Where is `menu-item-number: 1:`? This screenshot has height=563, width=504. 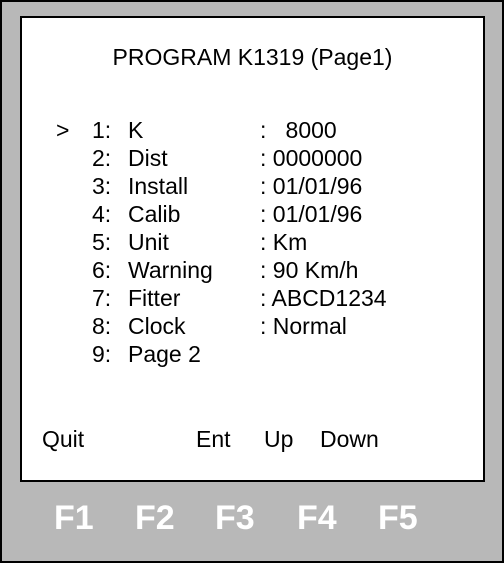
menu-item-number: 1: is located at coordinates (102, 130).